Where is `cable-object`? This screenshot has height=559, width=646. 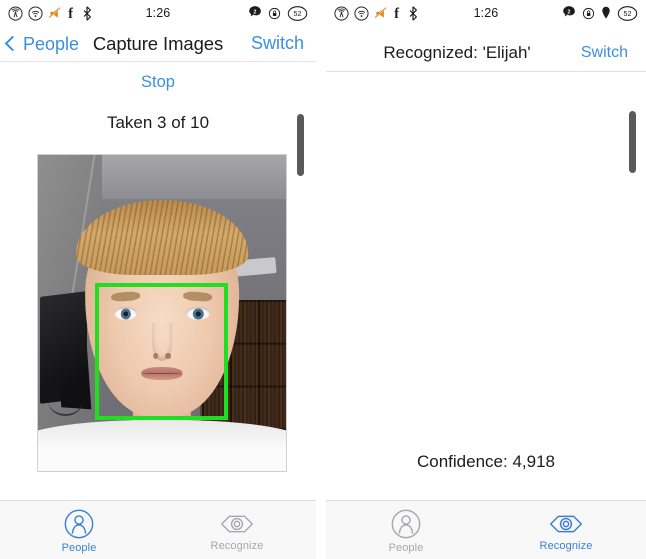 cable-object is located at coordinates (65, 401).